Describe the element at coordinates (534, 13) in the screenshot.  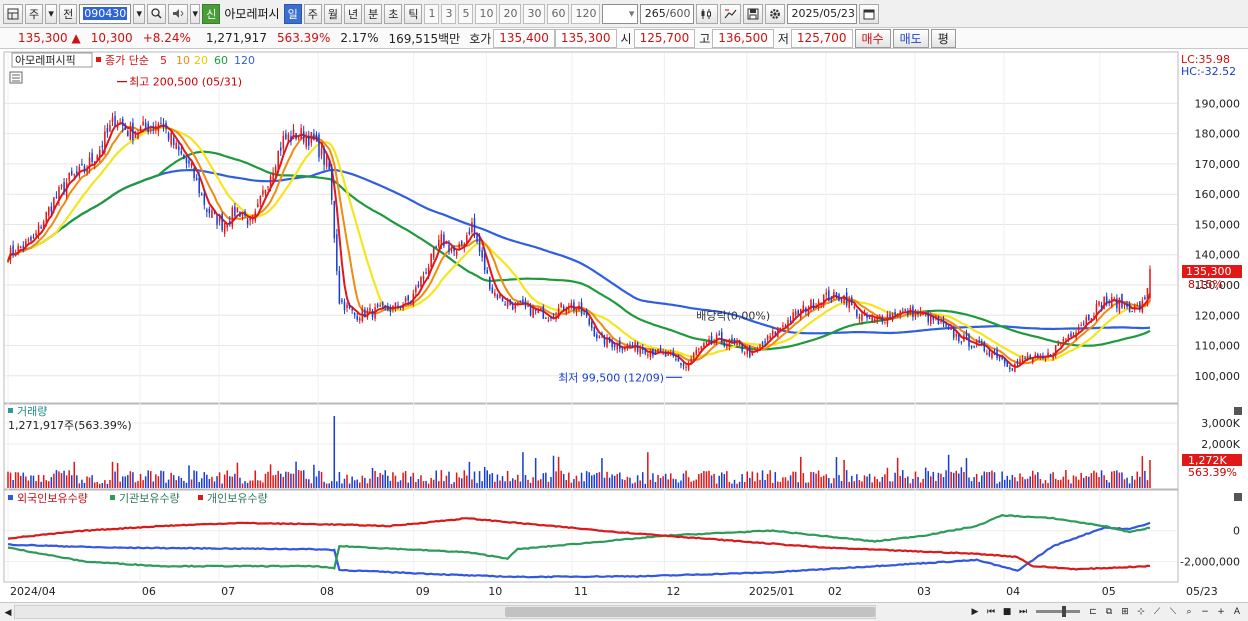
I see `number-30: 30` at that location.